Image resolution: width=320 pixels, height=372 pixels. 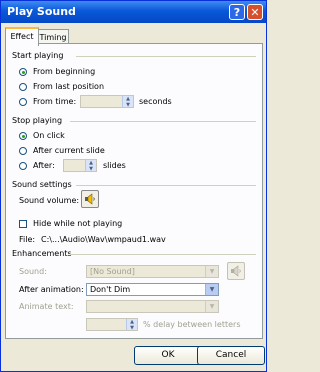 What do you see at coordinates (112, 324) in the screenshot?
I see `delay-spinner: ▲ ▼` at bounding box center [112, 324].